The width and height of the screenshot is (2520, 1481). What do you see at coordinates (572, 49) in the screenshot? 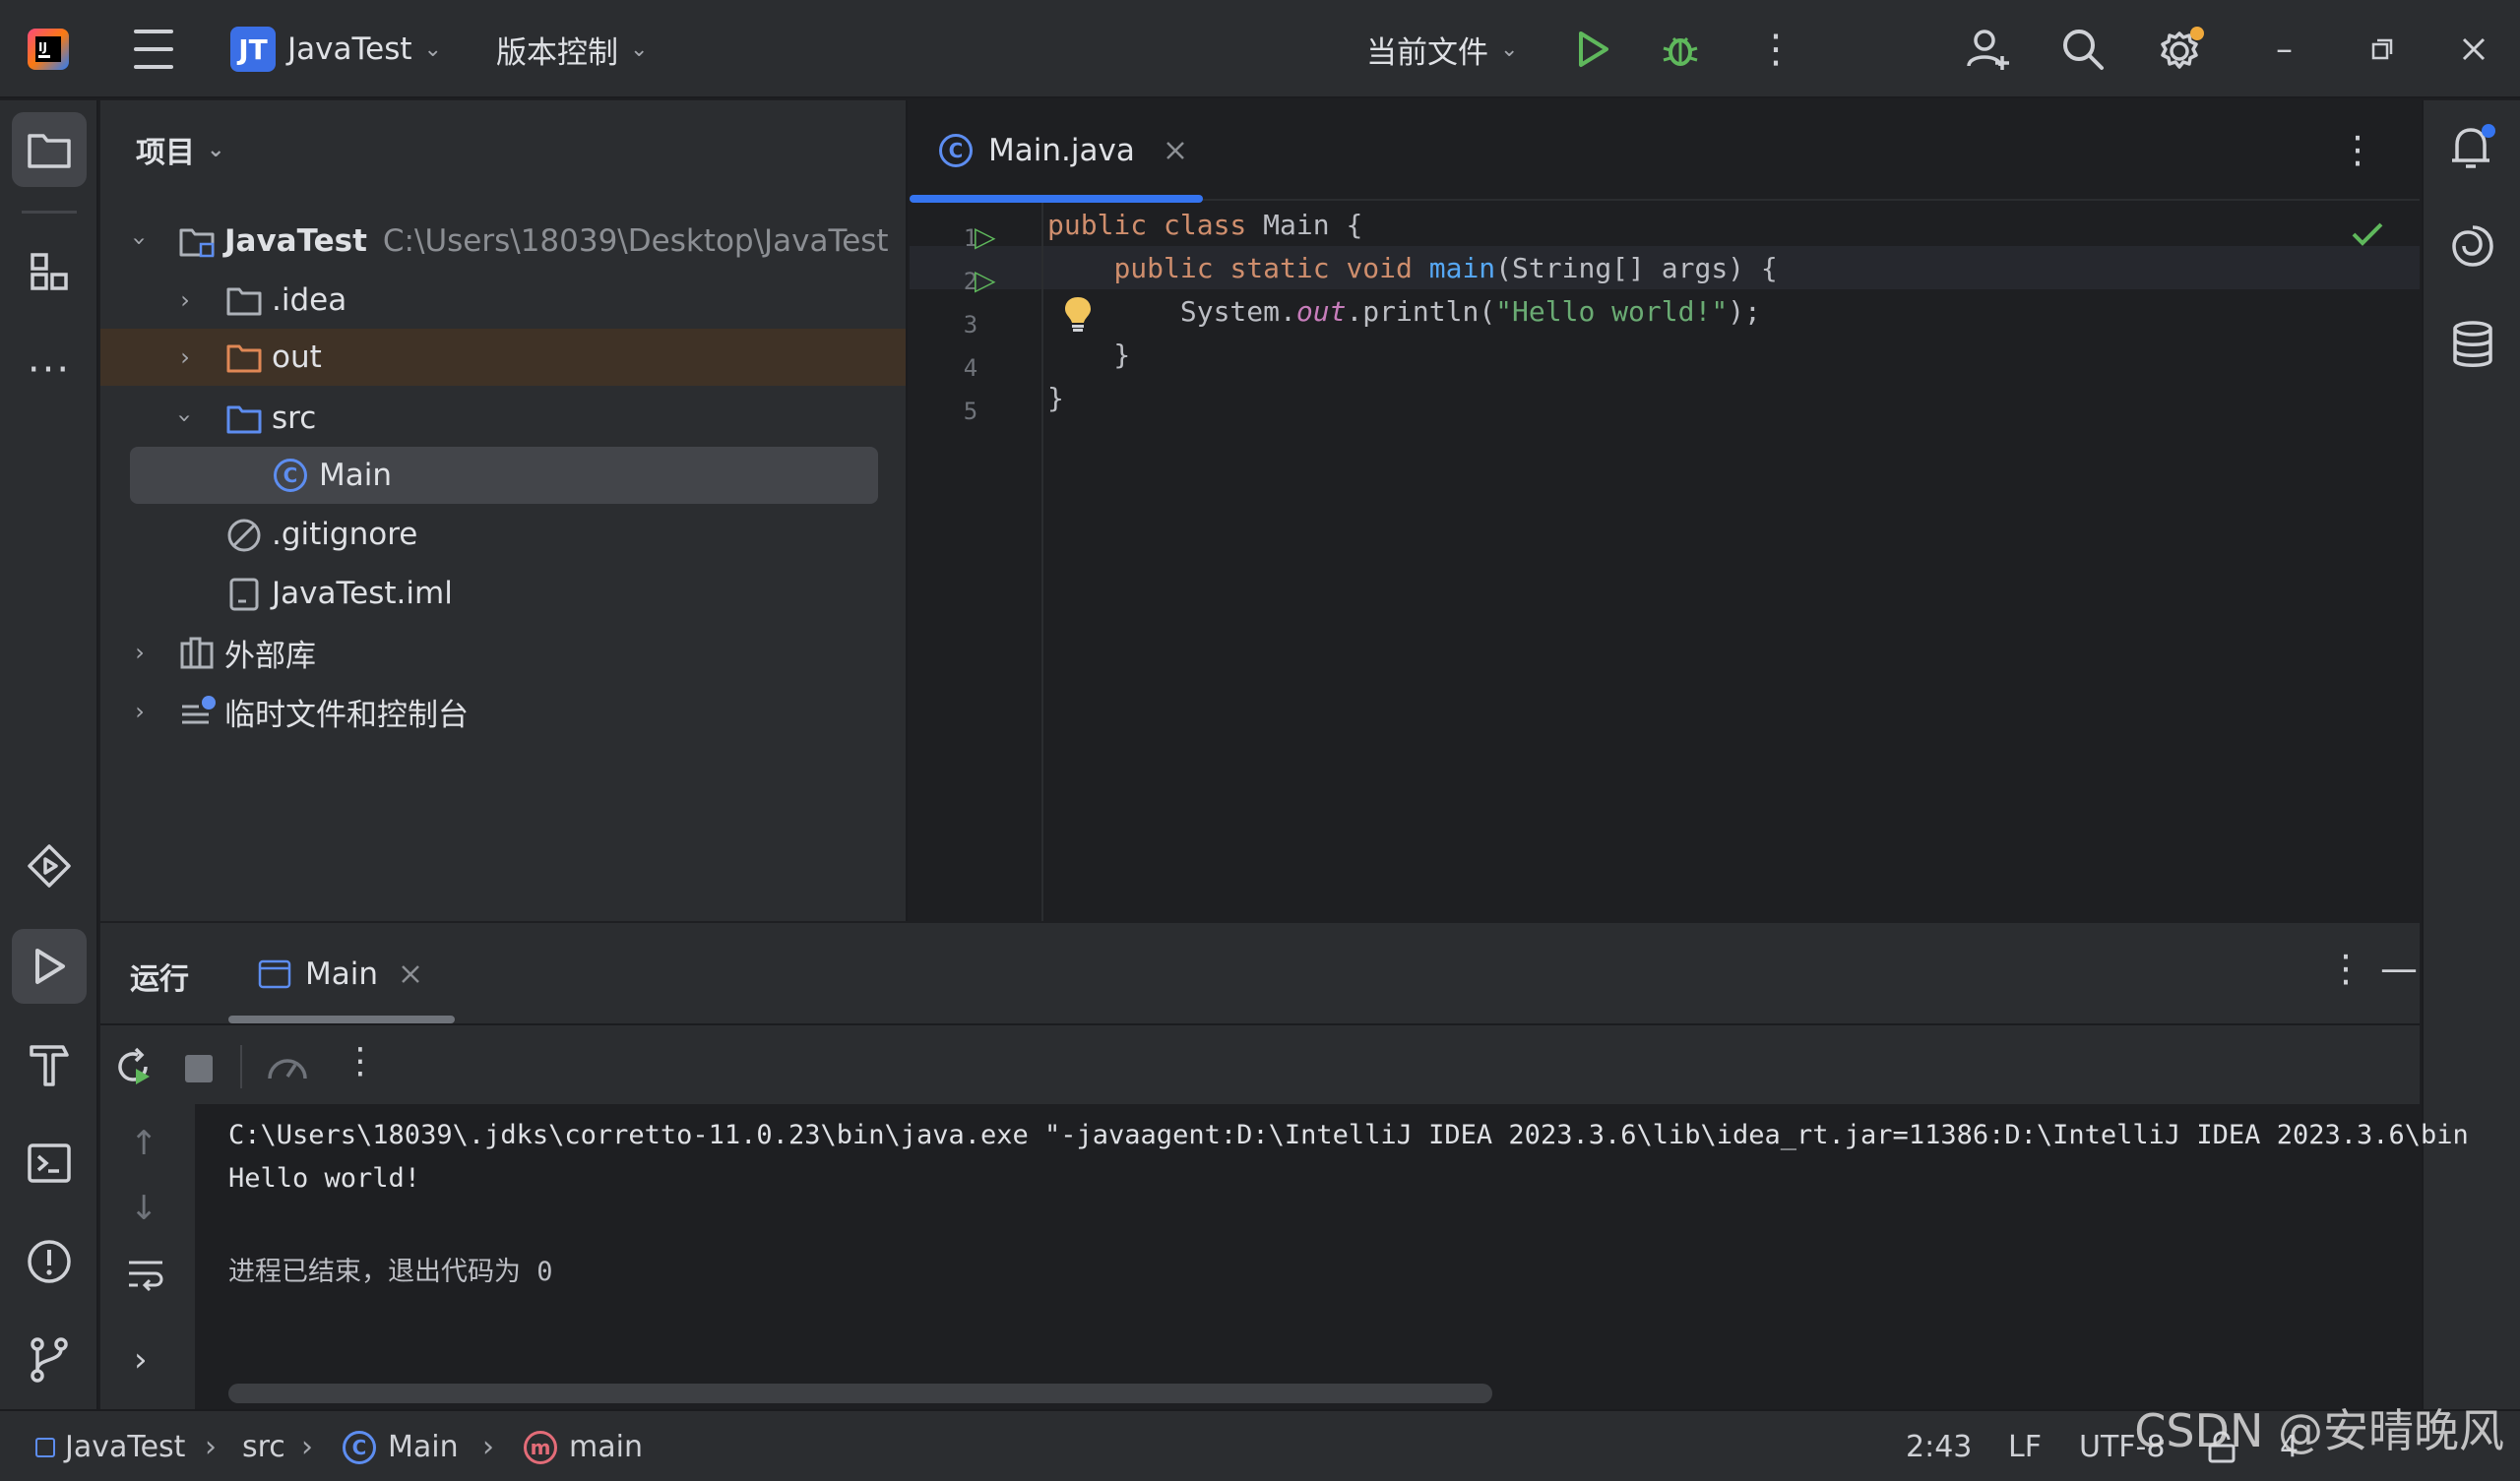
I see `vcs-menu: 版本控制 ⌄` at bounding box center [572, 49].